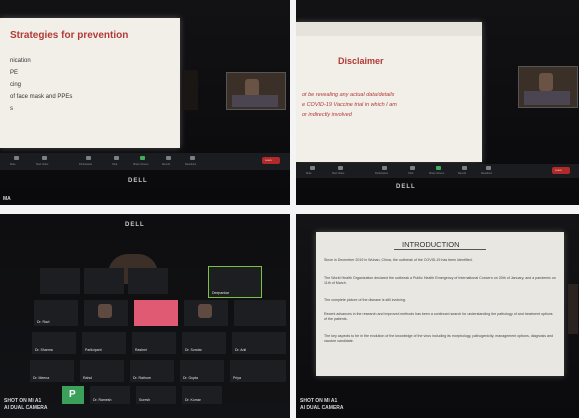  Describe the element at coordinates (258, 371) in the screenshot. I see `gallery-tile: Priya` at that location.